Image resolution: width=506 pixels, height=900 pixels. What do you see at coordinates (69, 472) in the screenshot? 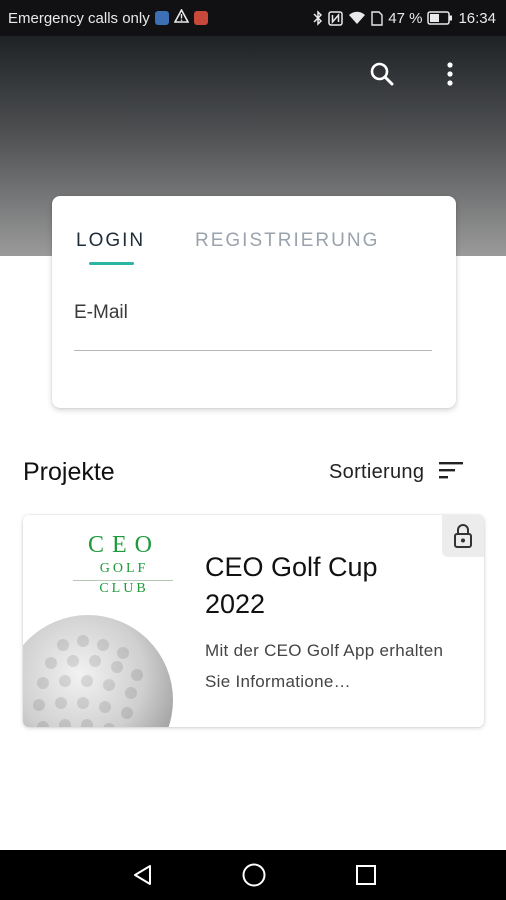
I see `section-title-projects: Projekte` at bounding box center [69, 472].